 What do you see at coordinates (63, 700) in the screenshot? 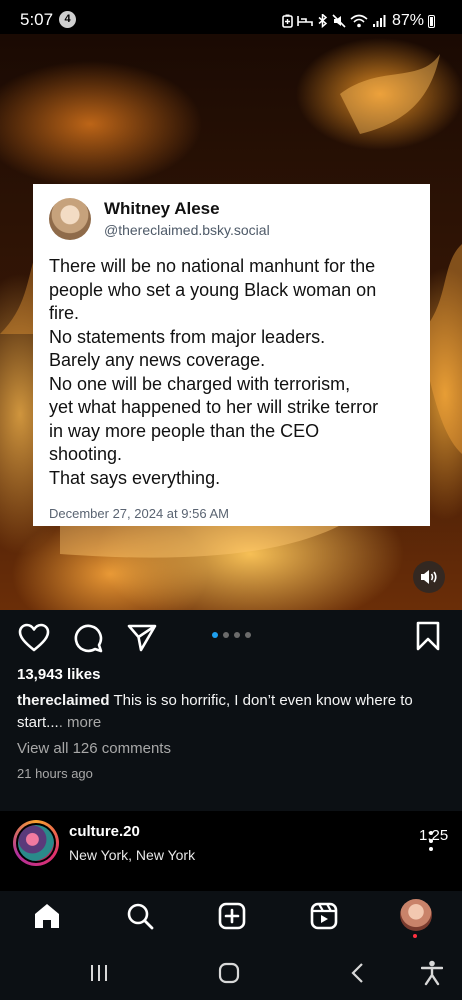
I see `caption-username: thereclaimed` at bounding box center [63, 700].